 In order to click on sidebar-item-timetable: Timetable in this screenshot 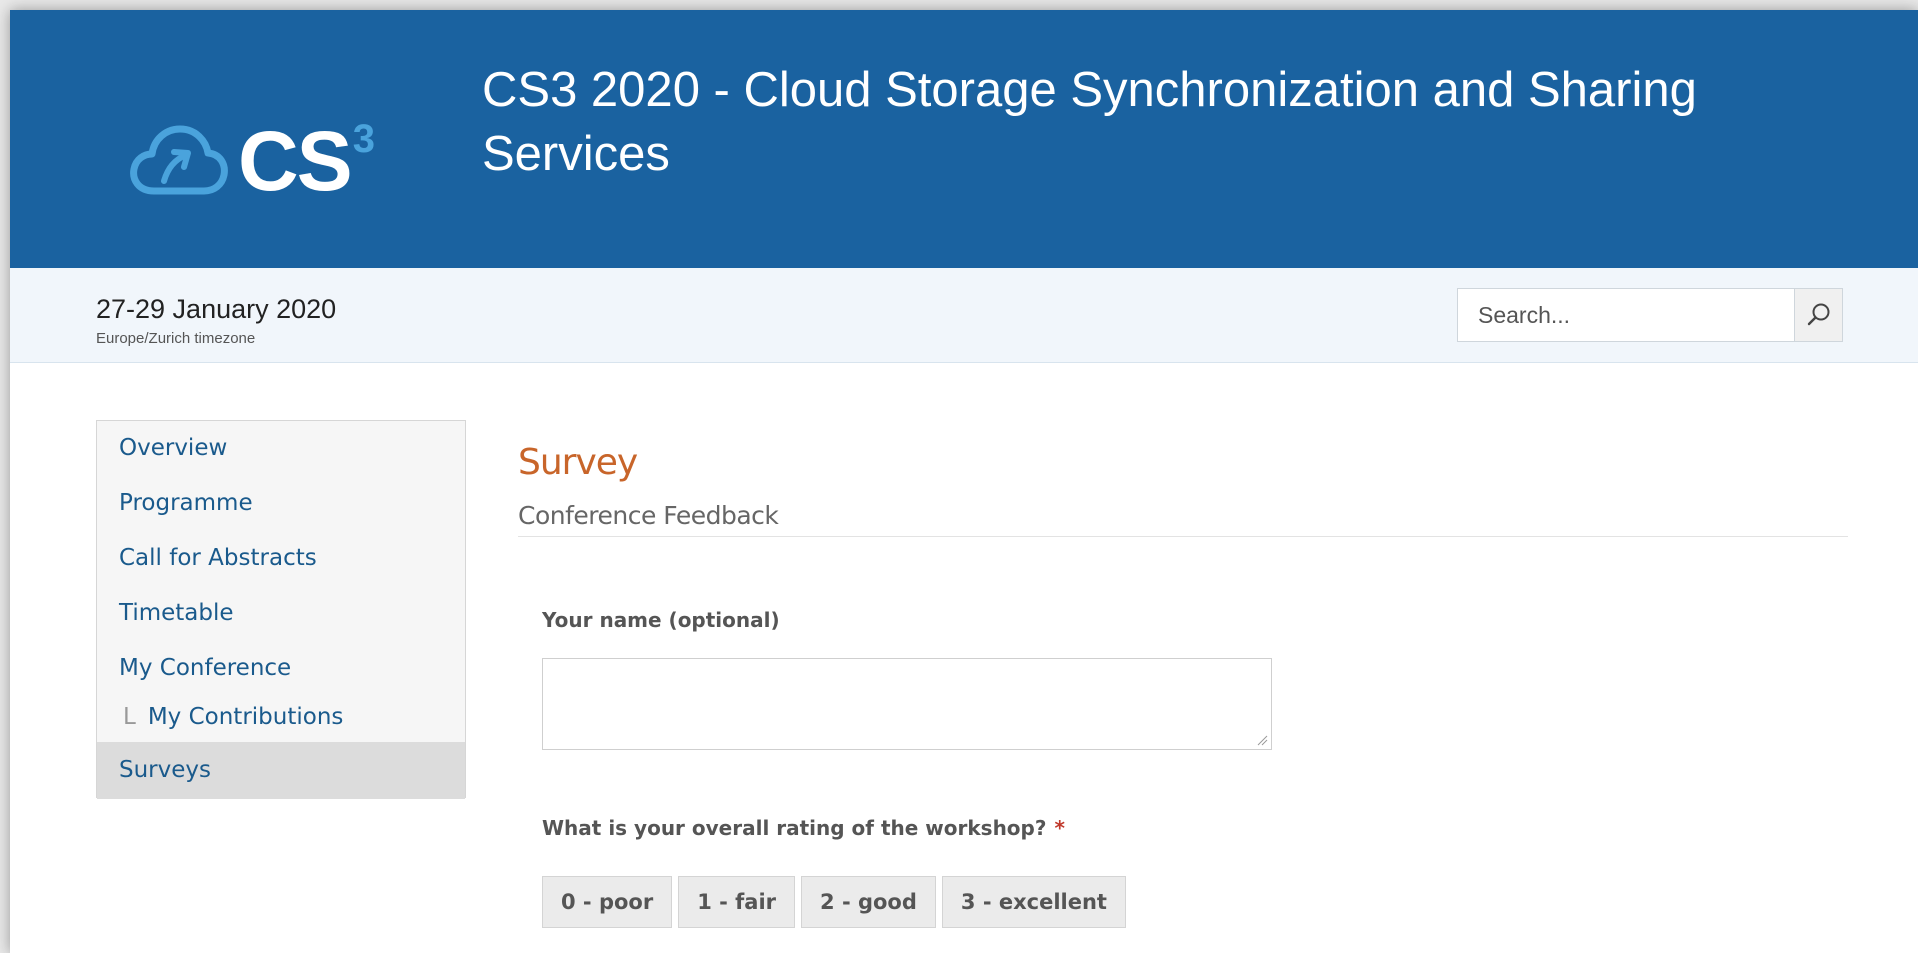, I will do `click(281, 613)`.